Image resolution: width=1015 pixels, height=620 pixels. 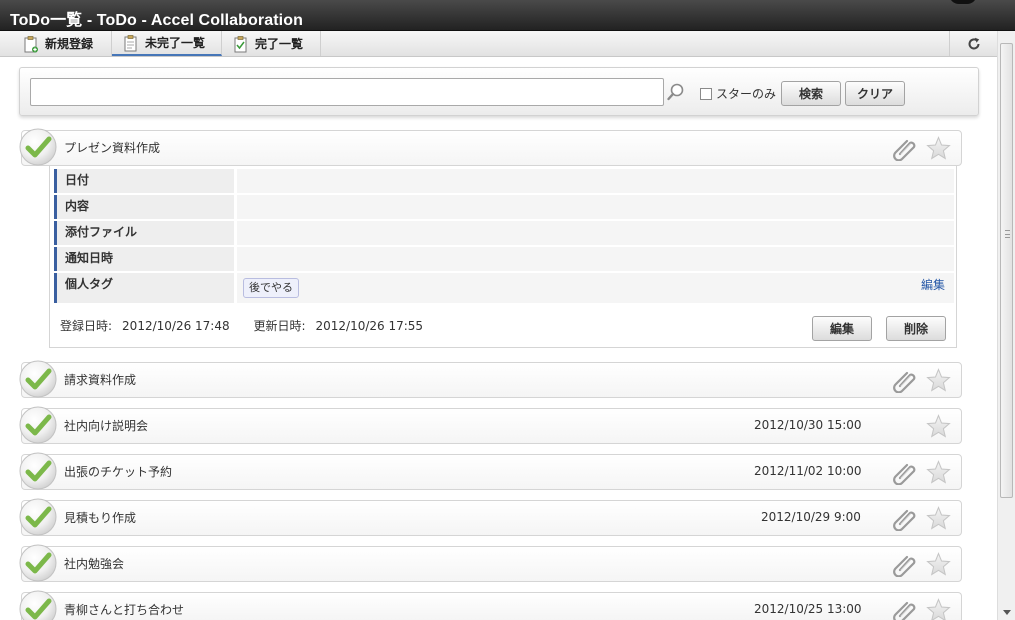 What do you see at coordinates (491, 426) in the screenshot?
I see `todo-item: 社内向け説明会 2012/10/30 15:00` at bounding box center [491, 426].